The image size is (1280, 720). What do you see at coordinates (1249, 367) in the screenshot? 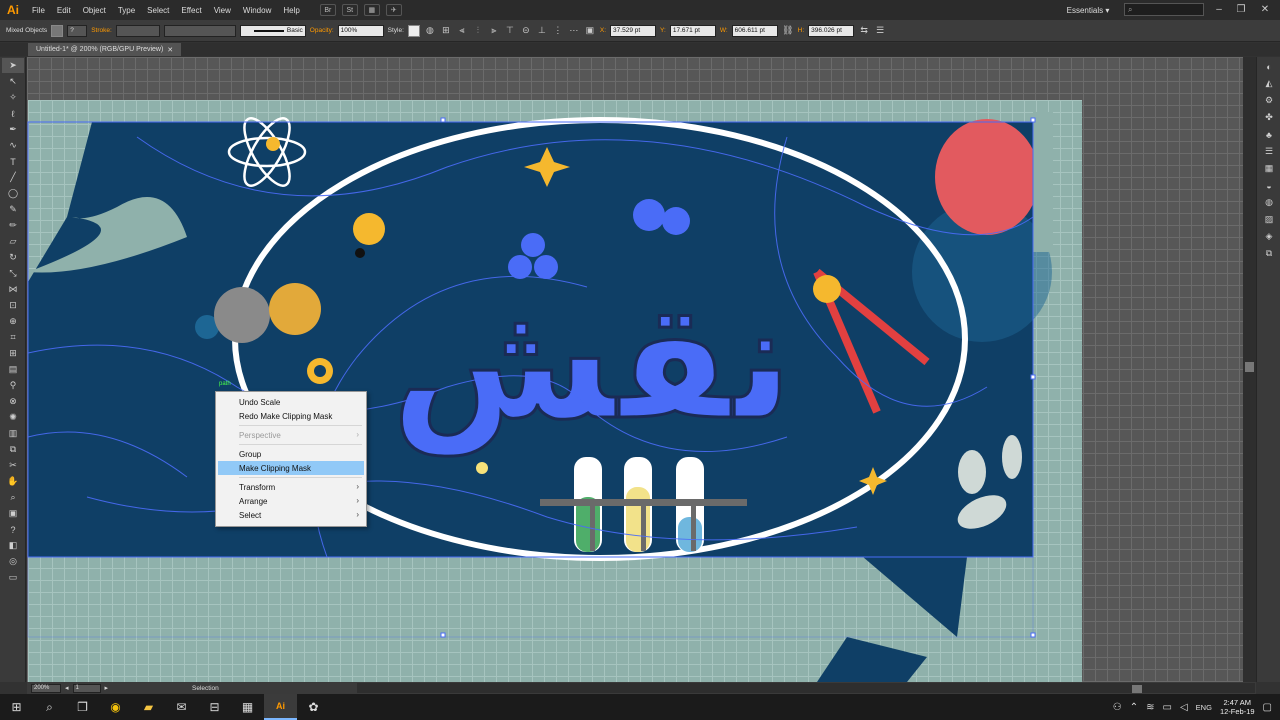
I see `vertical-scroll-thumb` at bounding box center [1249, 367].